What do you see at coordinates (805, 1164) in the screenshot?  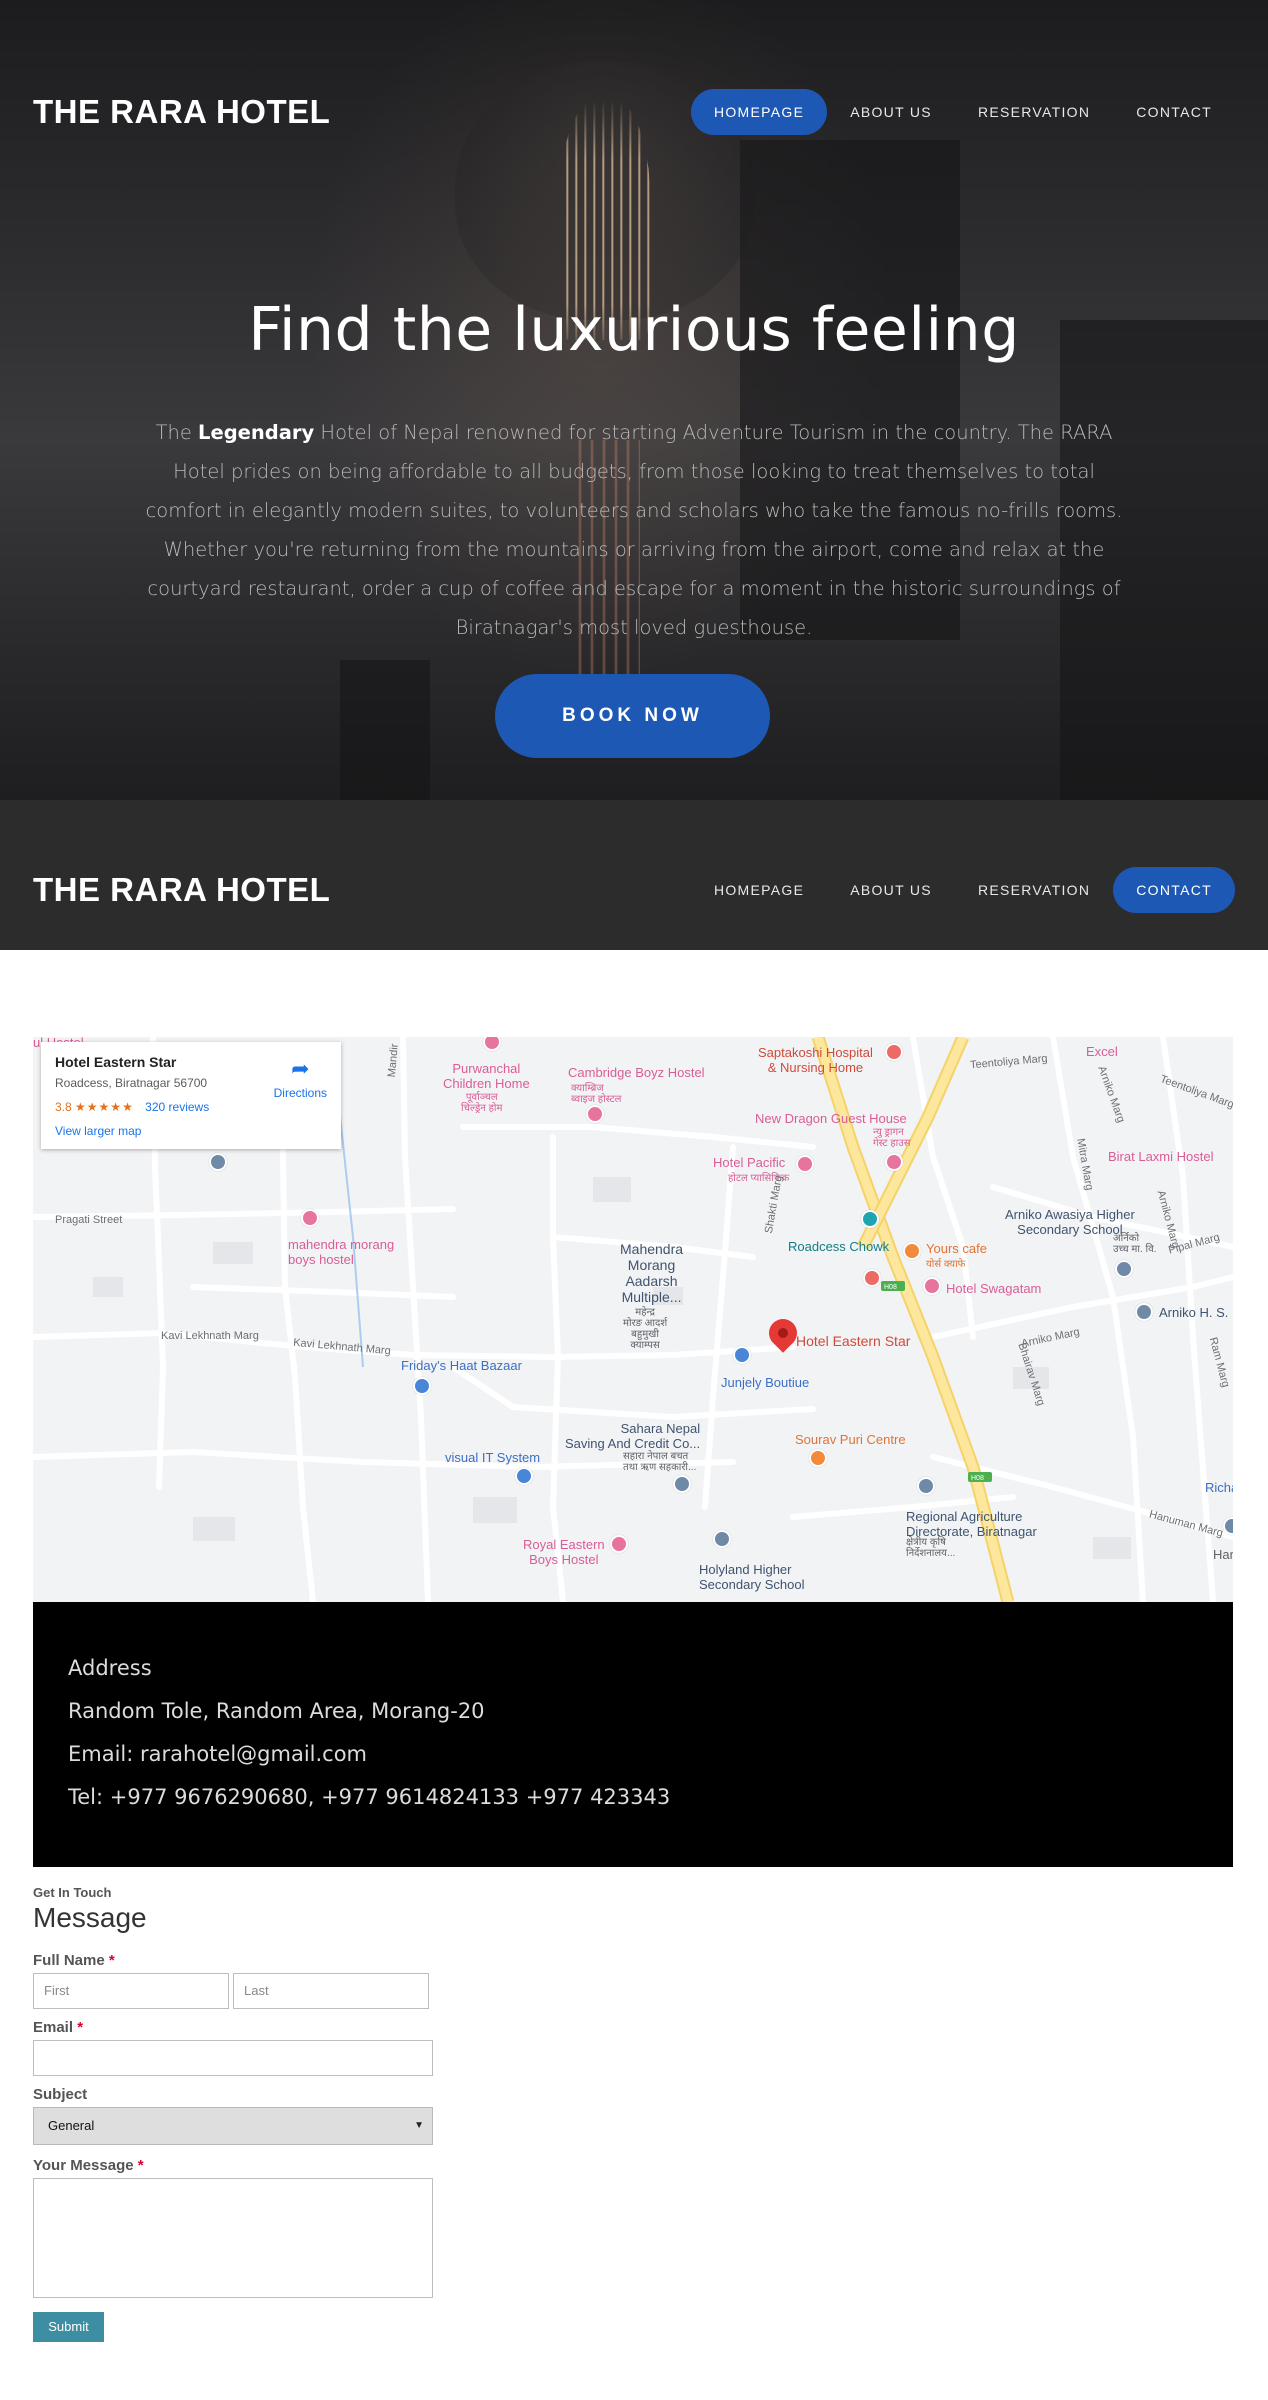 I see `map-pin-hotel-pacific` at bounding box center [805, 1164].